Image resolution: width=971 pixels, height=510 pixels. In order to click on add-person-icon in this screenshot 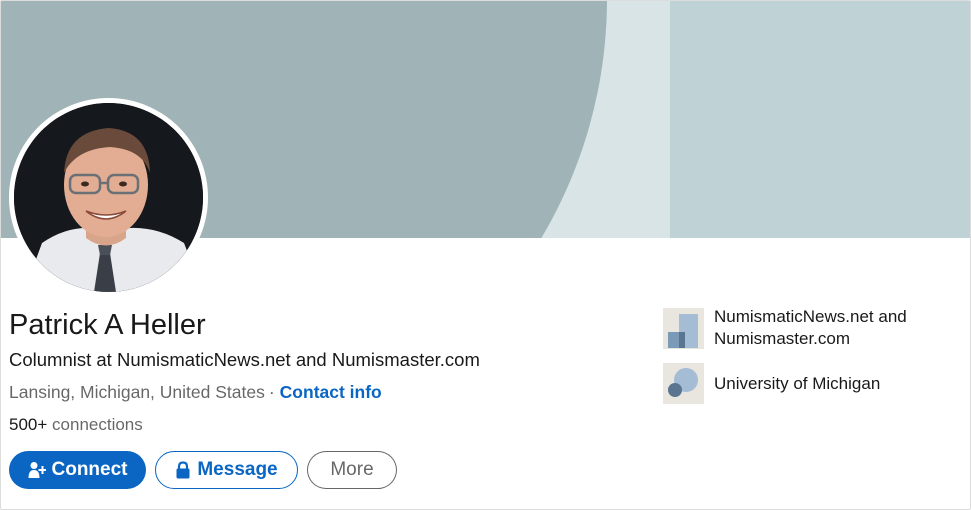, I will do `click(37, 470)`.